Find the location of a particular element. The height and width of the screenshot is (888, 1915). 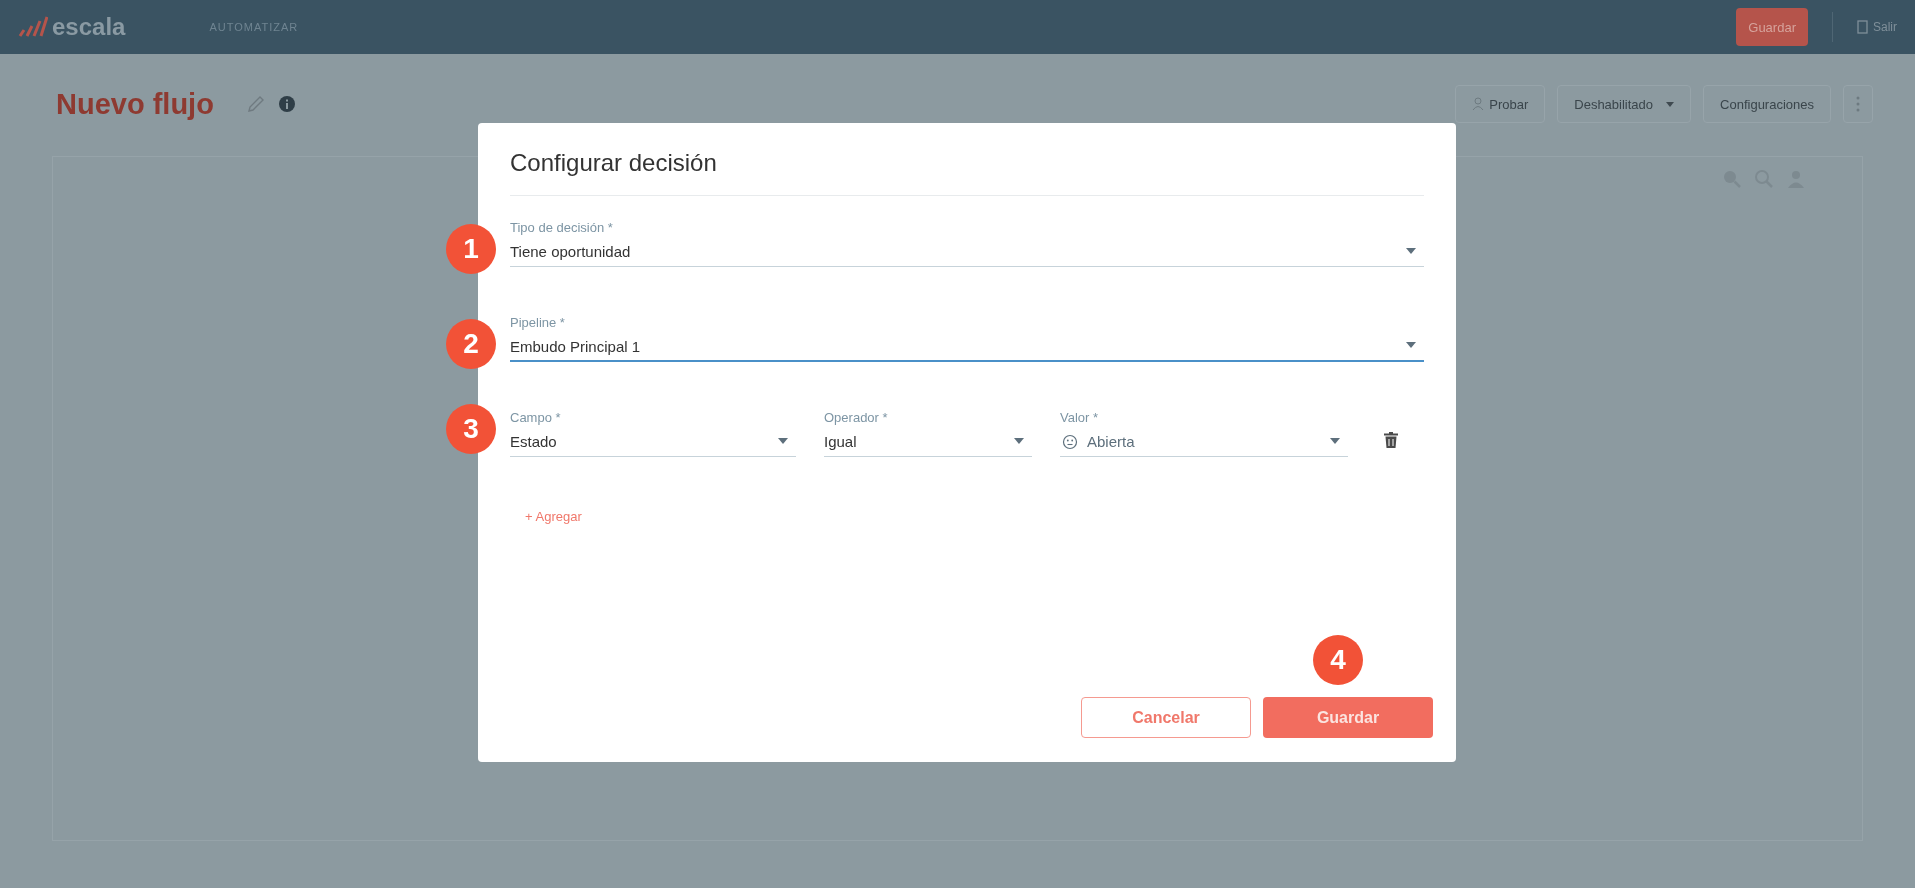

select-field: Valor * Abierta is located at coordinates (1204, 433).